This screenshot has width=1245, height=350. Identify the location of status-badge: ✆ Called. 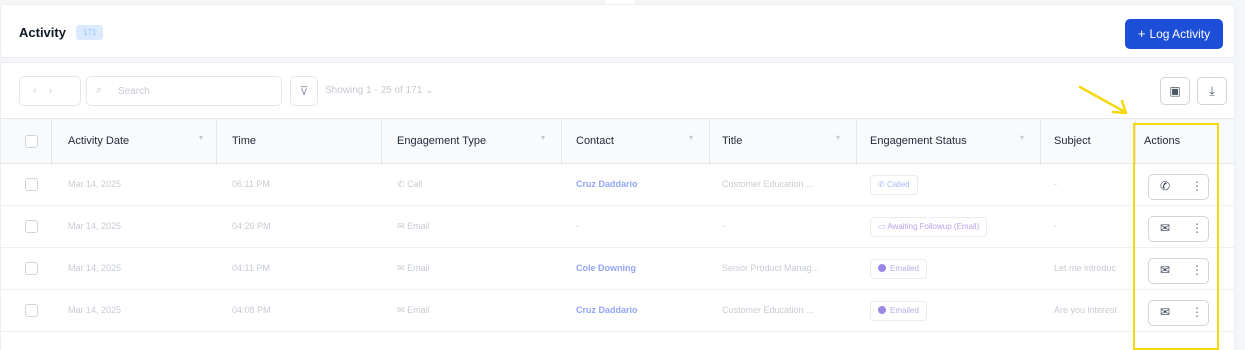
(894, 185).